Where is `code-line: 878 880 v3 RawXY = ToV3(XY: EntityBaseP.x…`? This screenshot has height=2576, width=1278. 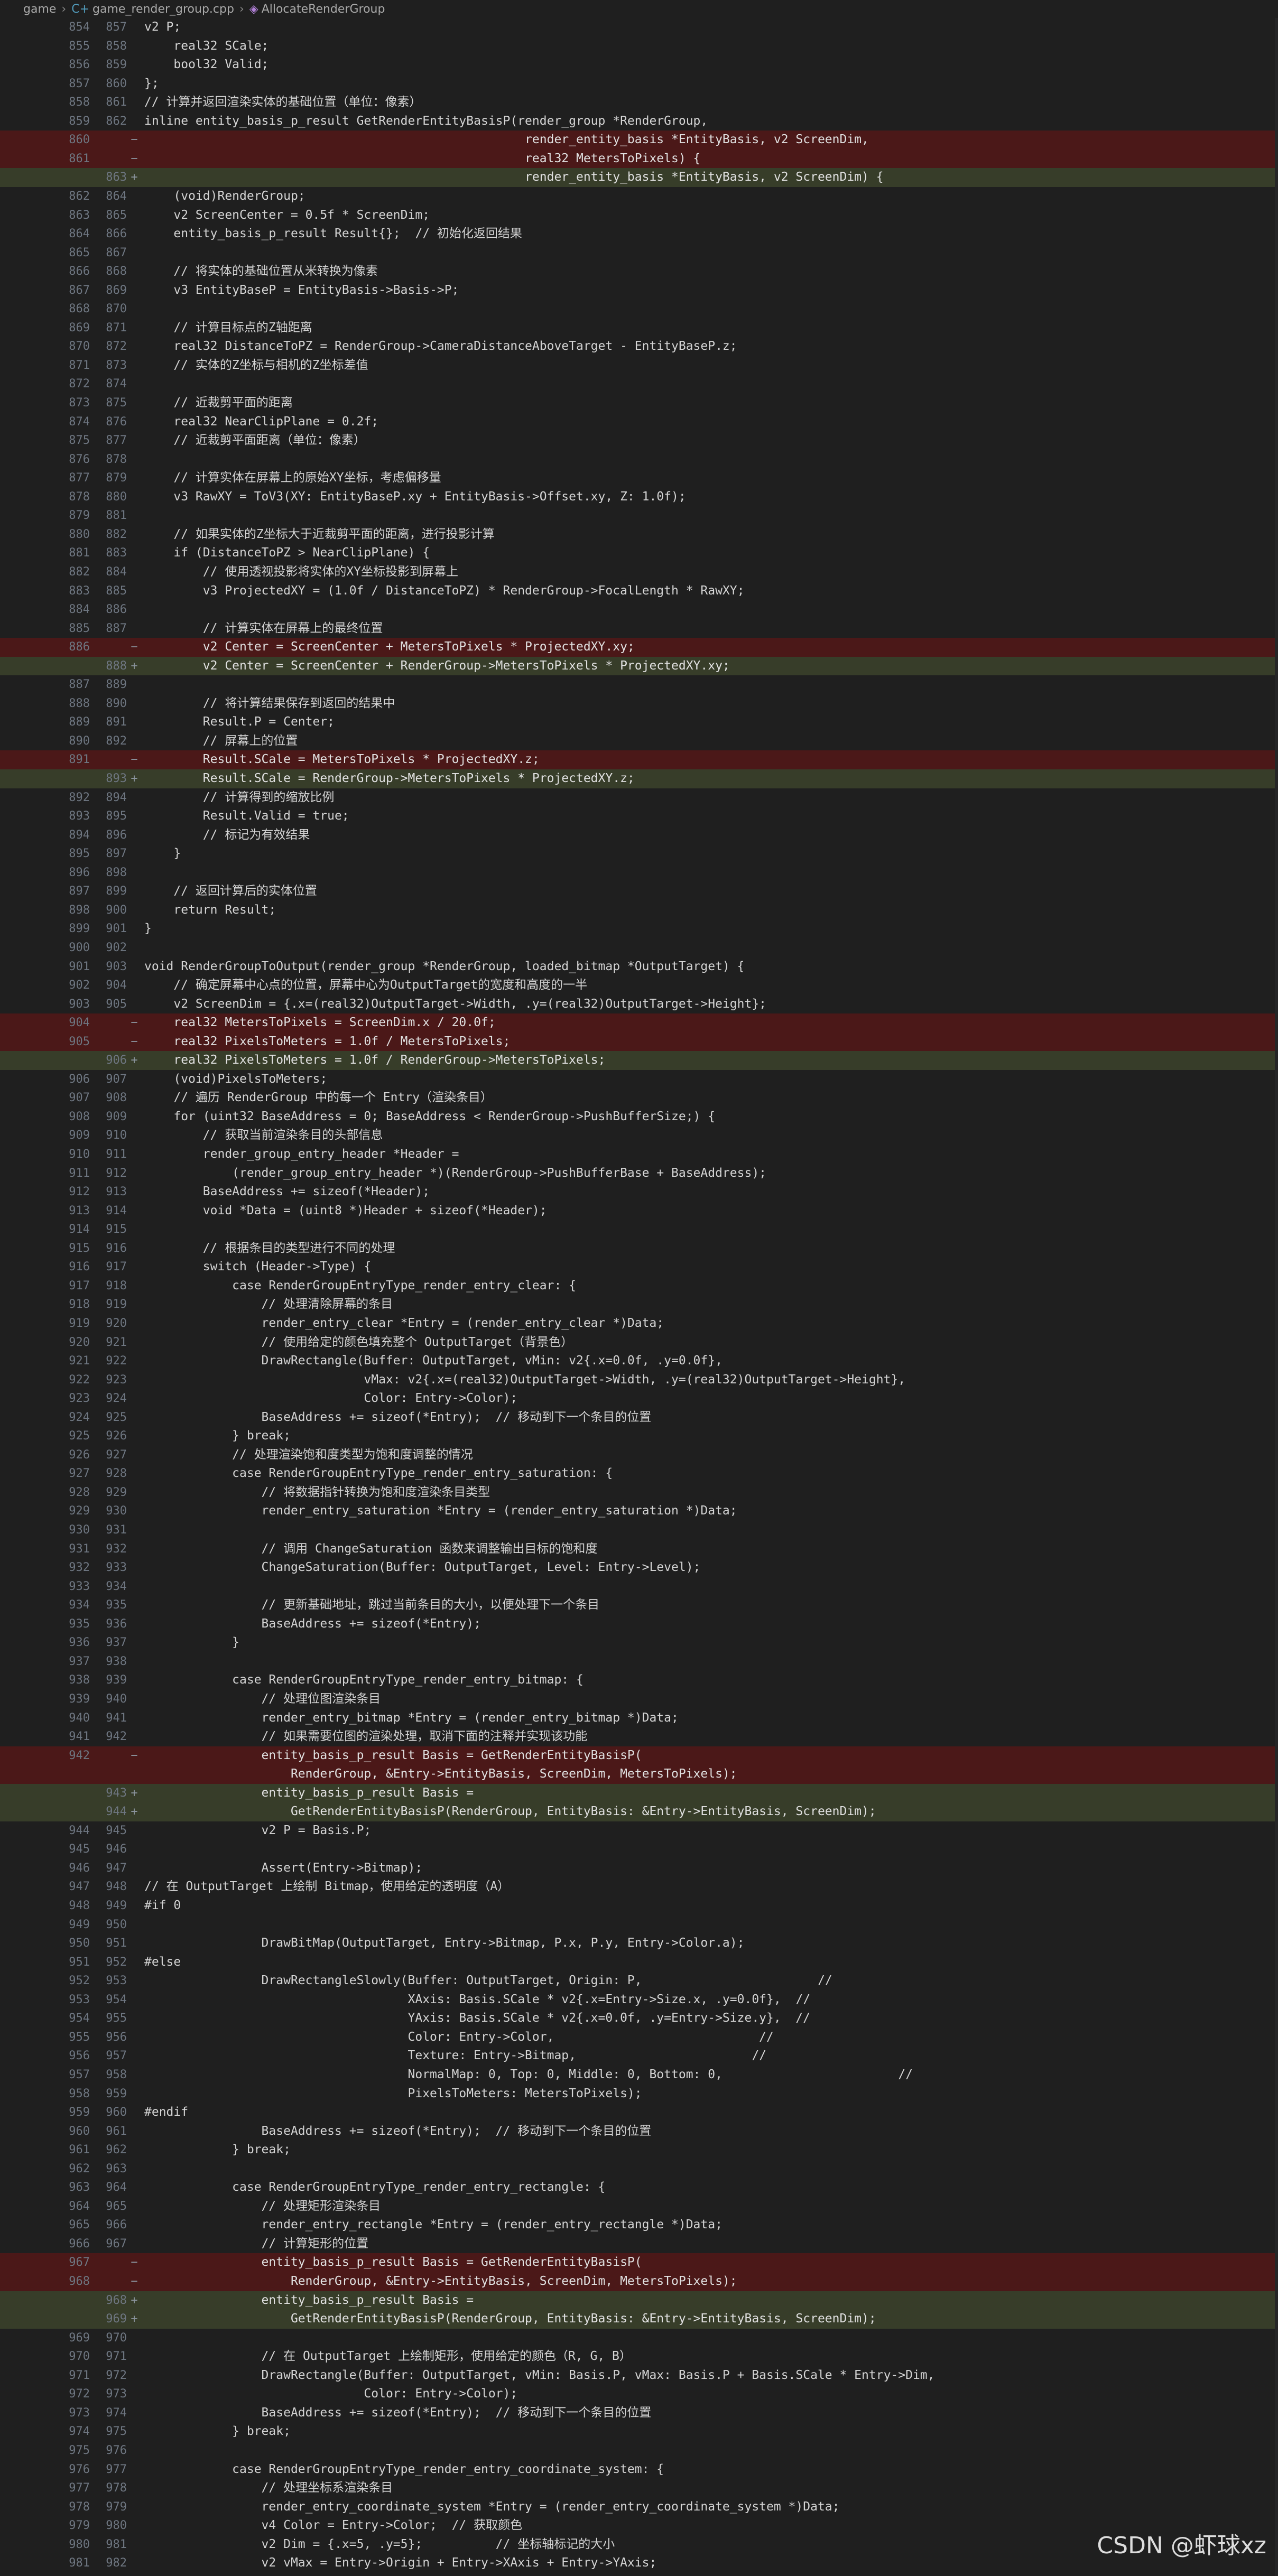
code-line: 878 880 v3 RawXY = ToV3(XY: EntityBaseP.x… is located at coordinates (639, 498).